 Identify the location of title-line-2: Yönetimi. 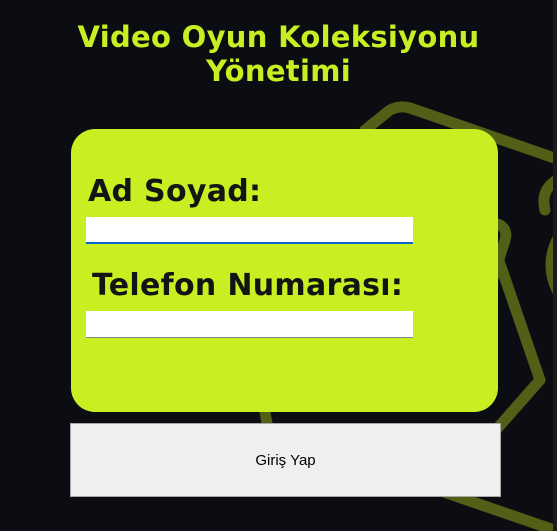
(278, 71).